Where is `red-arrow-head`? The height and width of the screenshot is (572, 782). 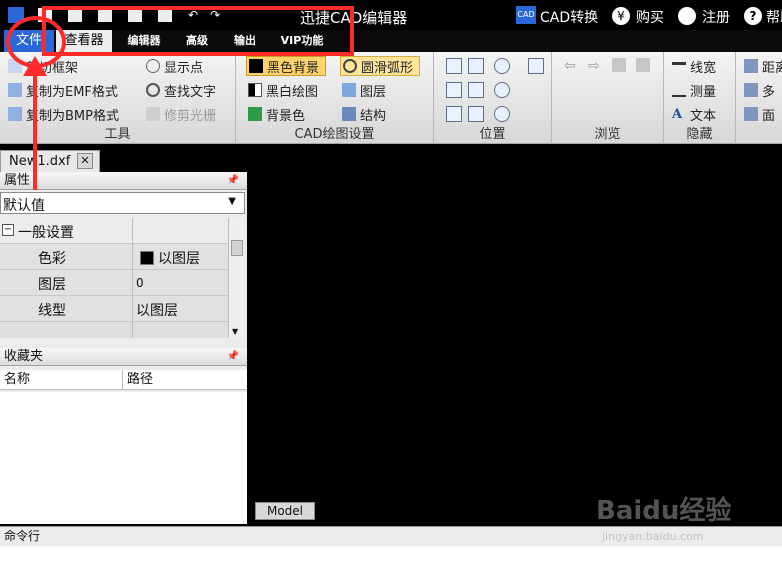 red-arrow-head is located at coordinates (35, 66).